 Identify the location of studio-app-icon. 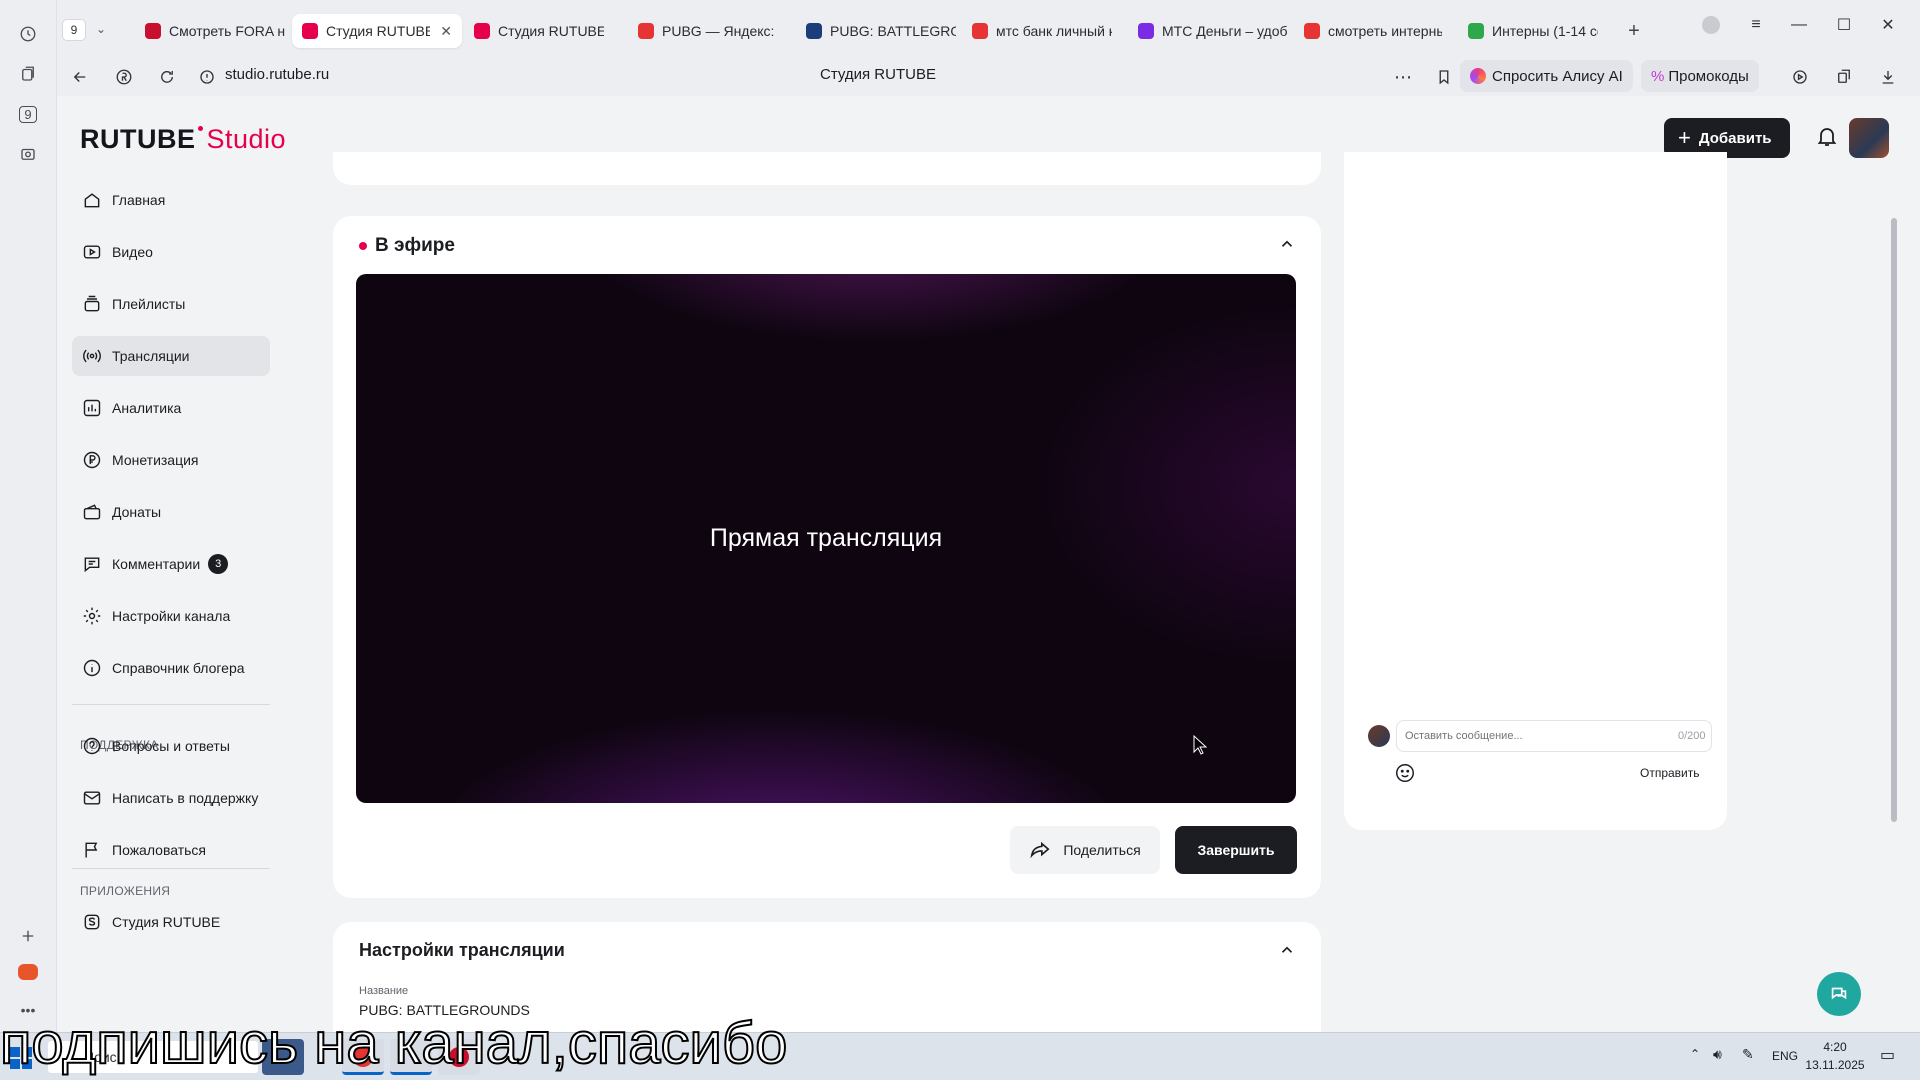
(92, 922).